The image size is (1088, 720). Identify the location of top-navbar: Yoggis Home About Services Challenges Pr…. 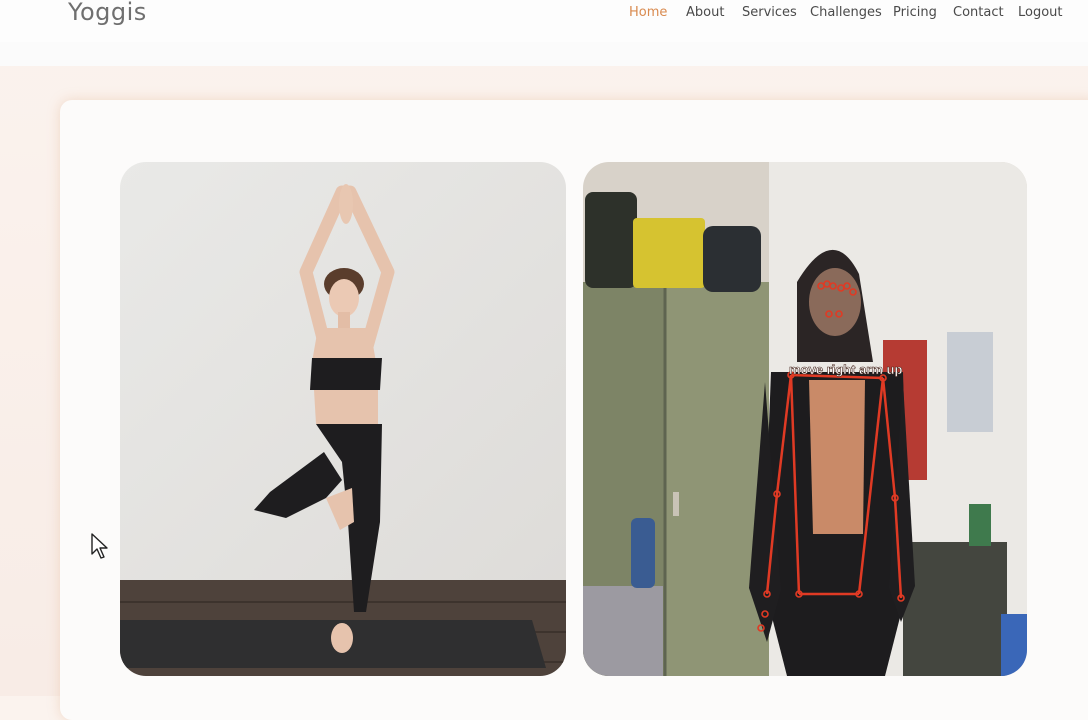
(544, 21).